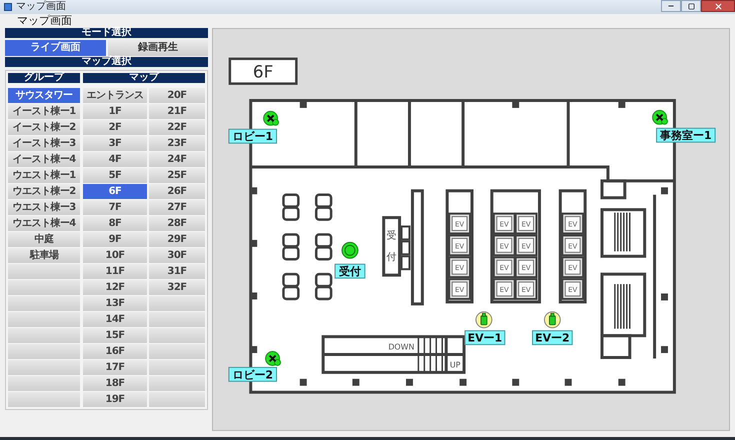 Image resolution: width=735 pixels, height=440 pixels. I want to click on floor-button: 8F, so click(115, 223).